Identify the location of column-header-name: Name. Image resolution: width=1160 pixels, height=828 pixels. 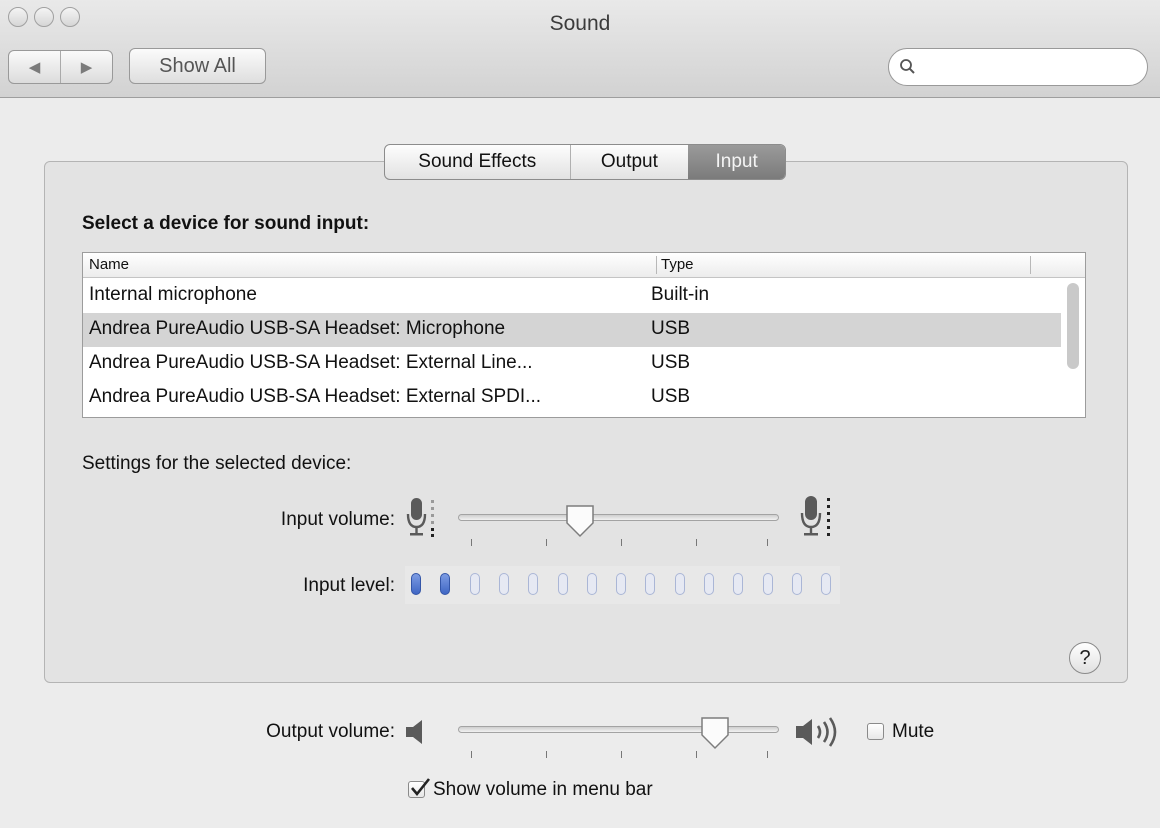
(109, 264).